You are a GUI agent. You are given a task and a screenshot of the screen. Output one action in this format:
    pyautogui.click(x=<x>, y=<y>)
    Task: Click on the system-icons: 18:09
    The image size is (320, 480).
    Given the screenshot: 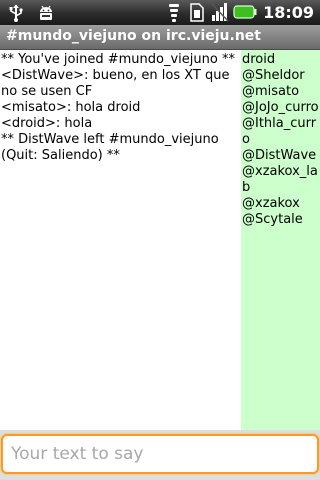 What is the action you would take?
    pyautogui.click(x=240, y=12)
    